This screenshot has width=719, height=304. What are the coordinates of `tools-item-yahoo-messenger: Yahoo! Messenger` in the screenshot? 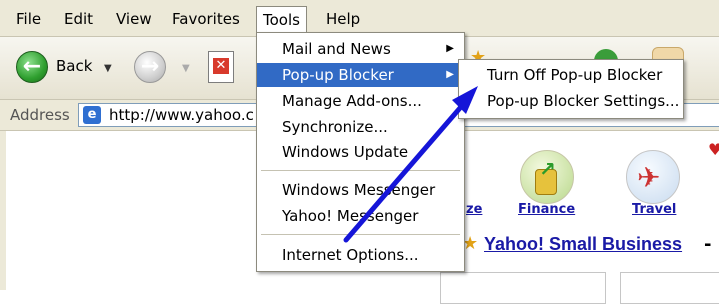 It's located at (360, 216).